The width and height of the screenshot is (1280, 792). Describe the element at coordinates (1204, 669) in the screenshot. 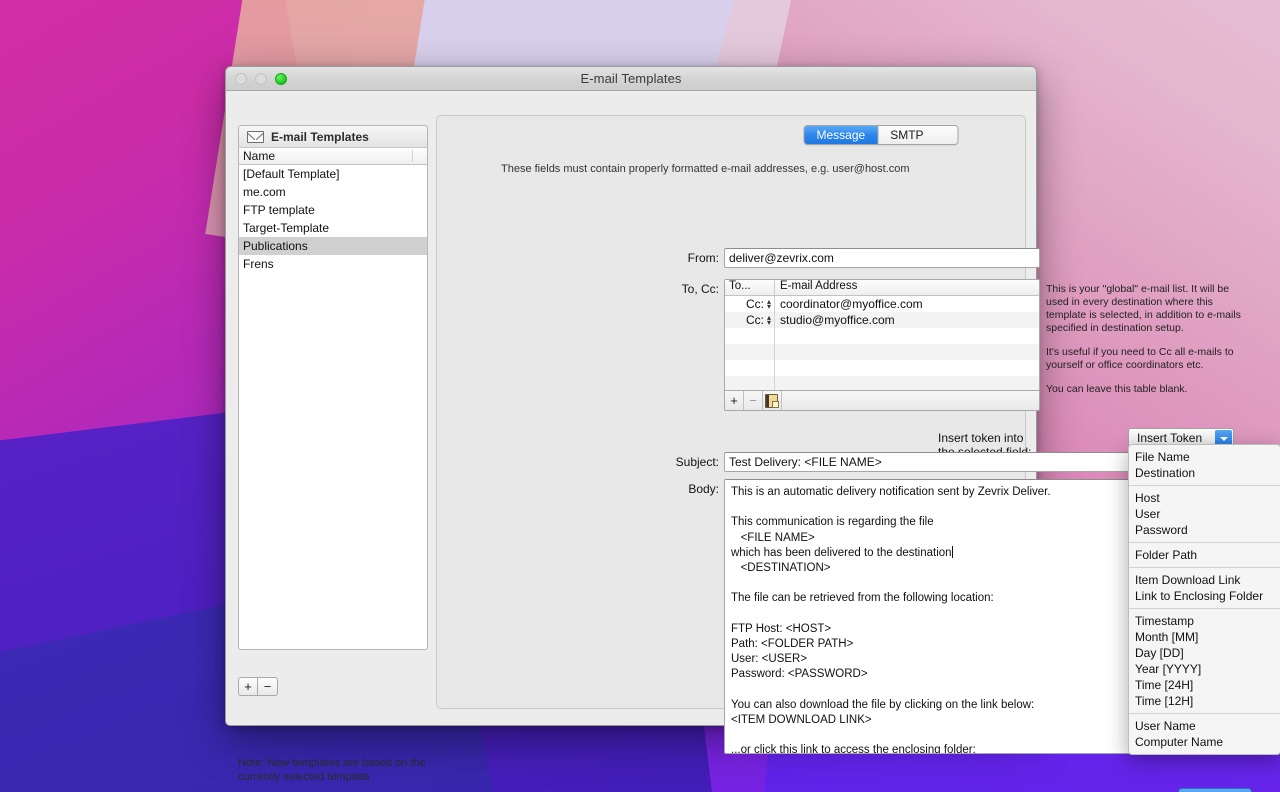

I see `menu-item-year: Year [YYYY]` at that location.